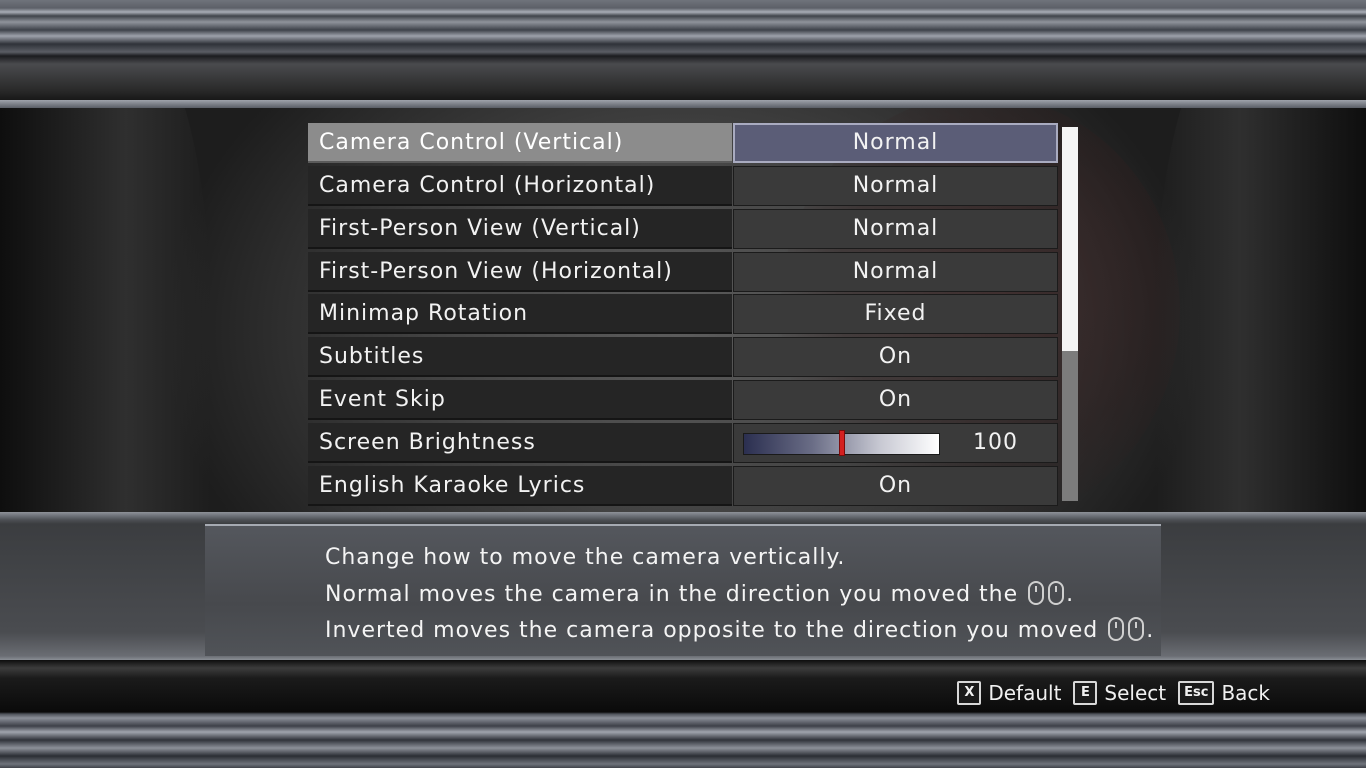  I want to click on setting-row-karaoke-lyrics: English Karaoke Lyrics On, so click(683, 486).